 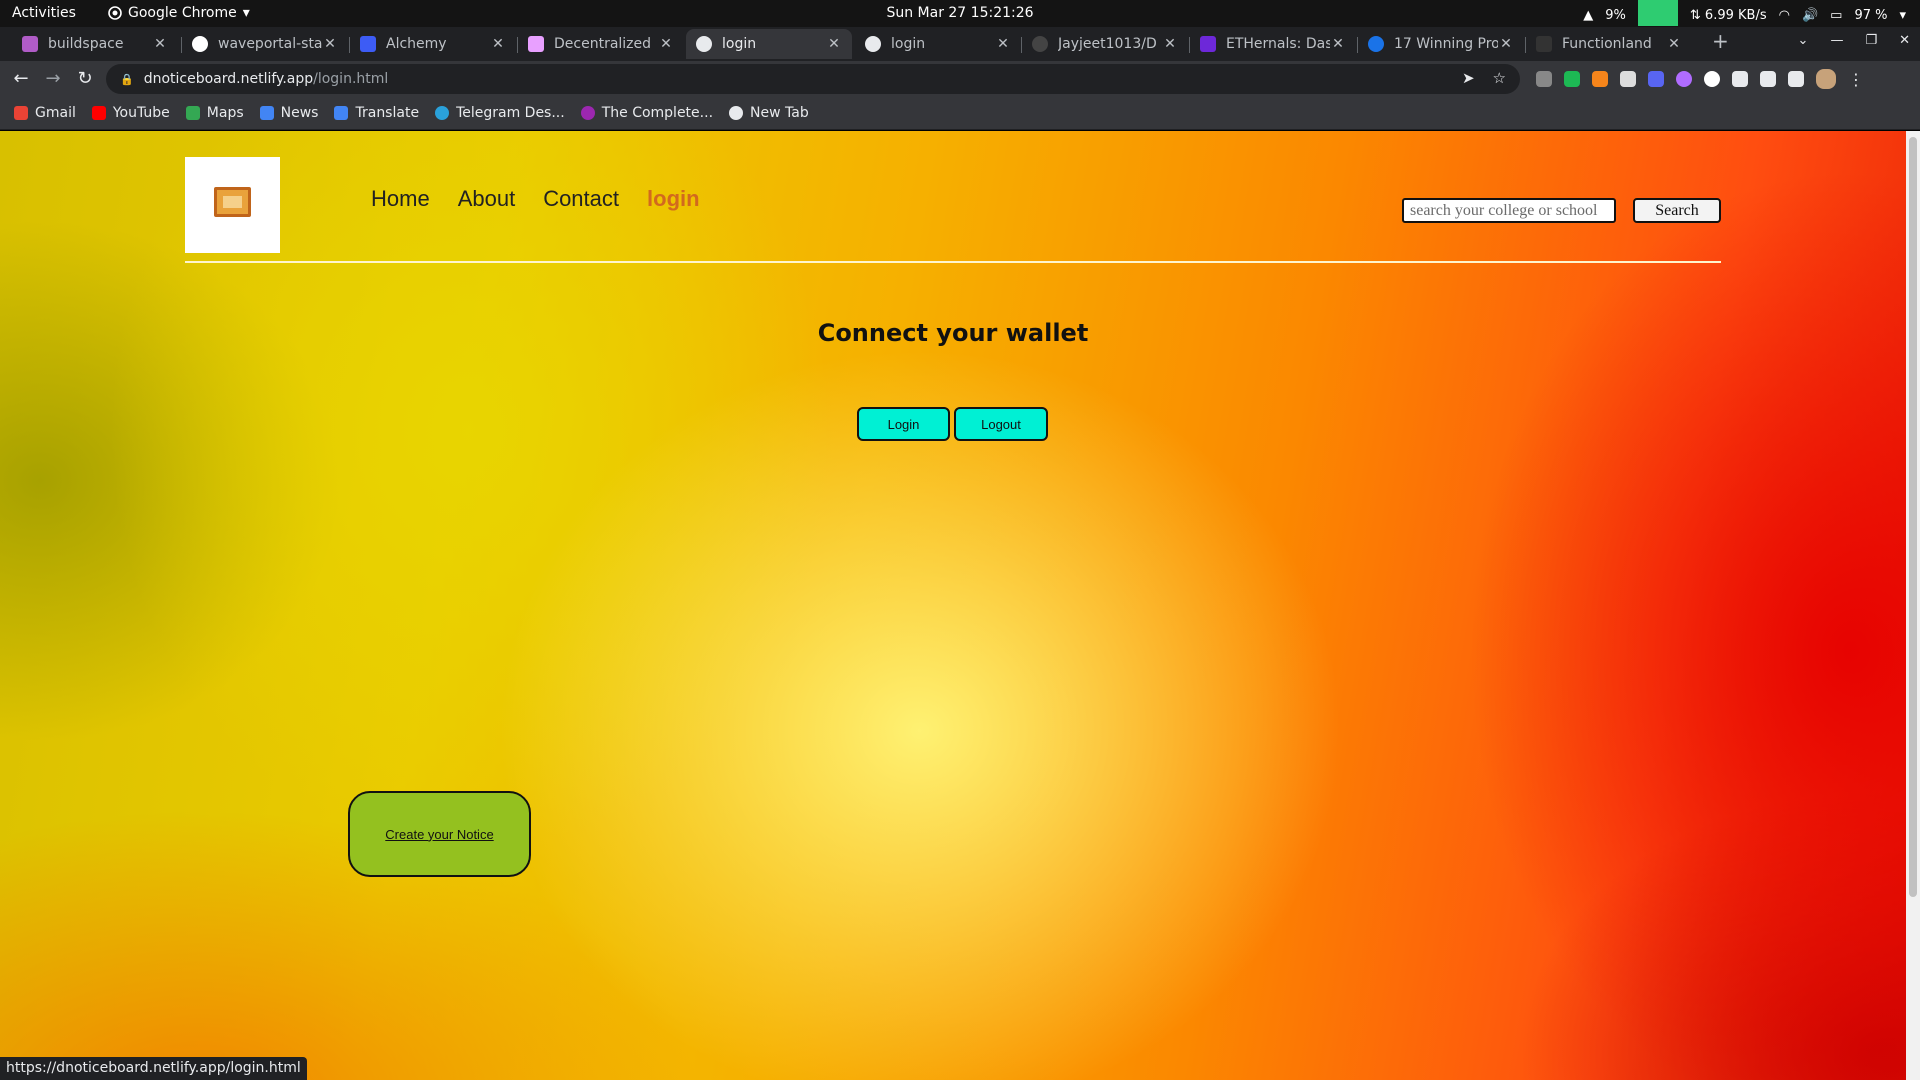 I want to click on battery-level: 97 %, so click(x=1871, y=15).